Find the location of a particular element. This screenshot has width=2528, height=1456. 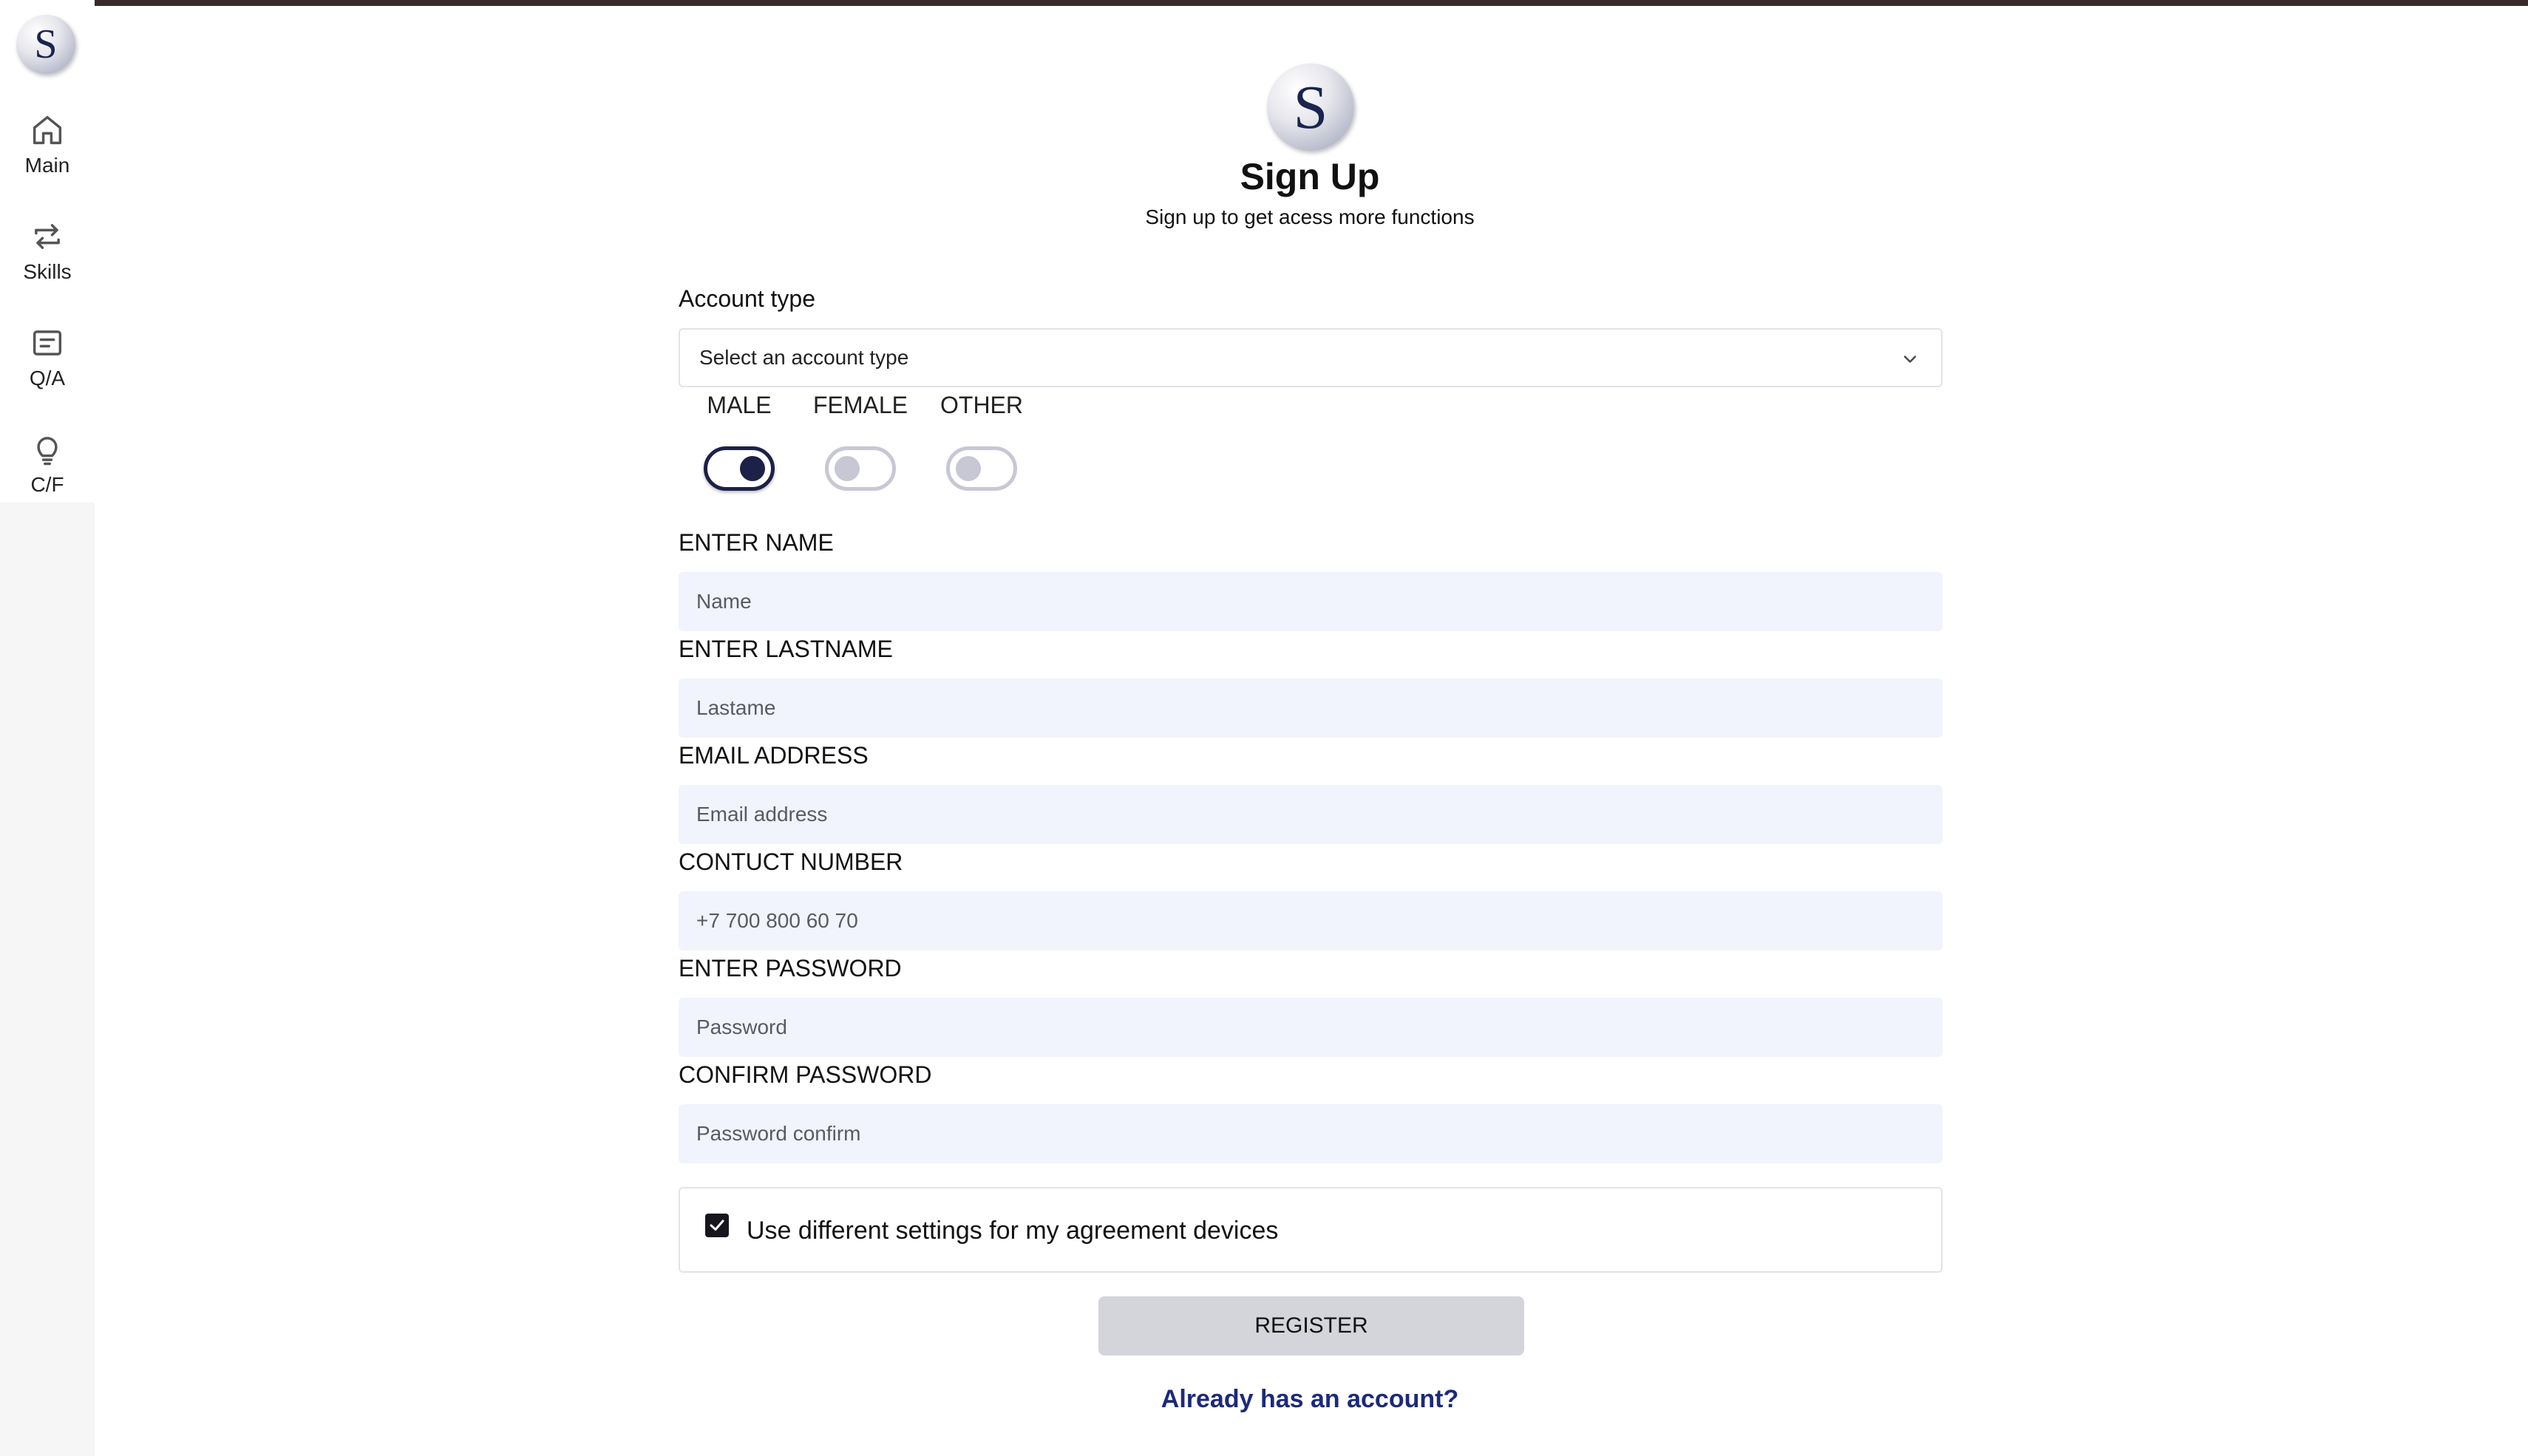

password-confirm-label: CONFIRM PASSWORD is located at coordinates (806, 1074).